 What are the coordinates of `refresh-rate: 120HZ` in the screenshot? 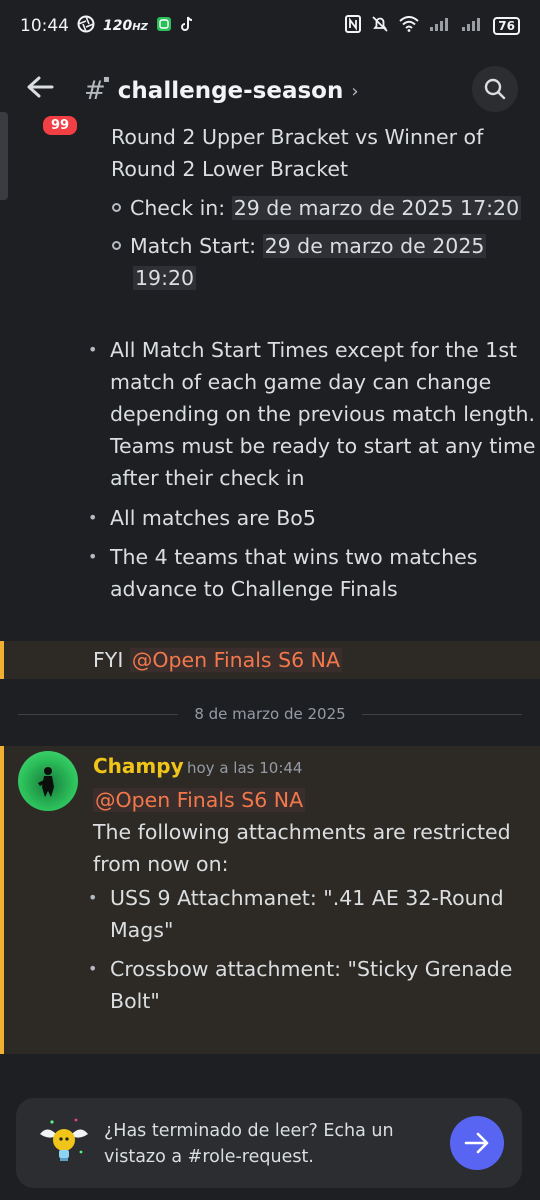 It's located at (125, 26).